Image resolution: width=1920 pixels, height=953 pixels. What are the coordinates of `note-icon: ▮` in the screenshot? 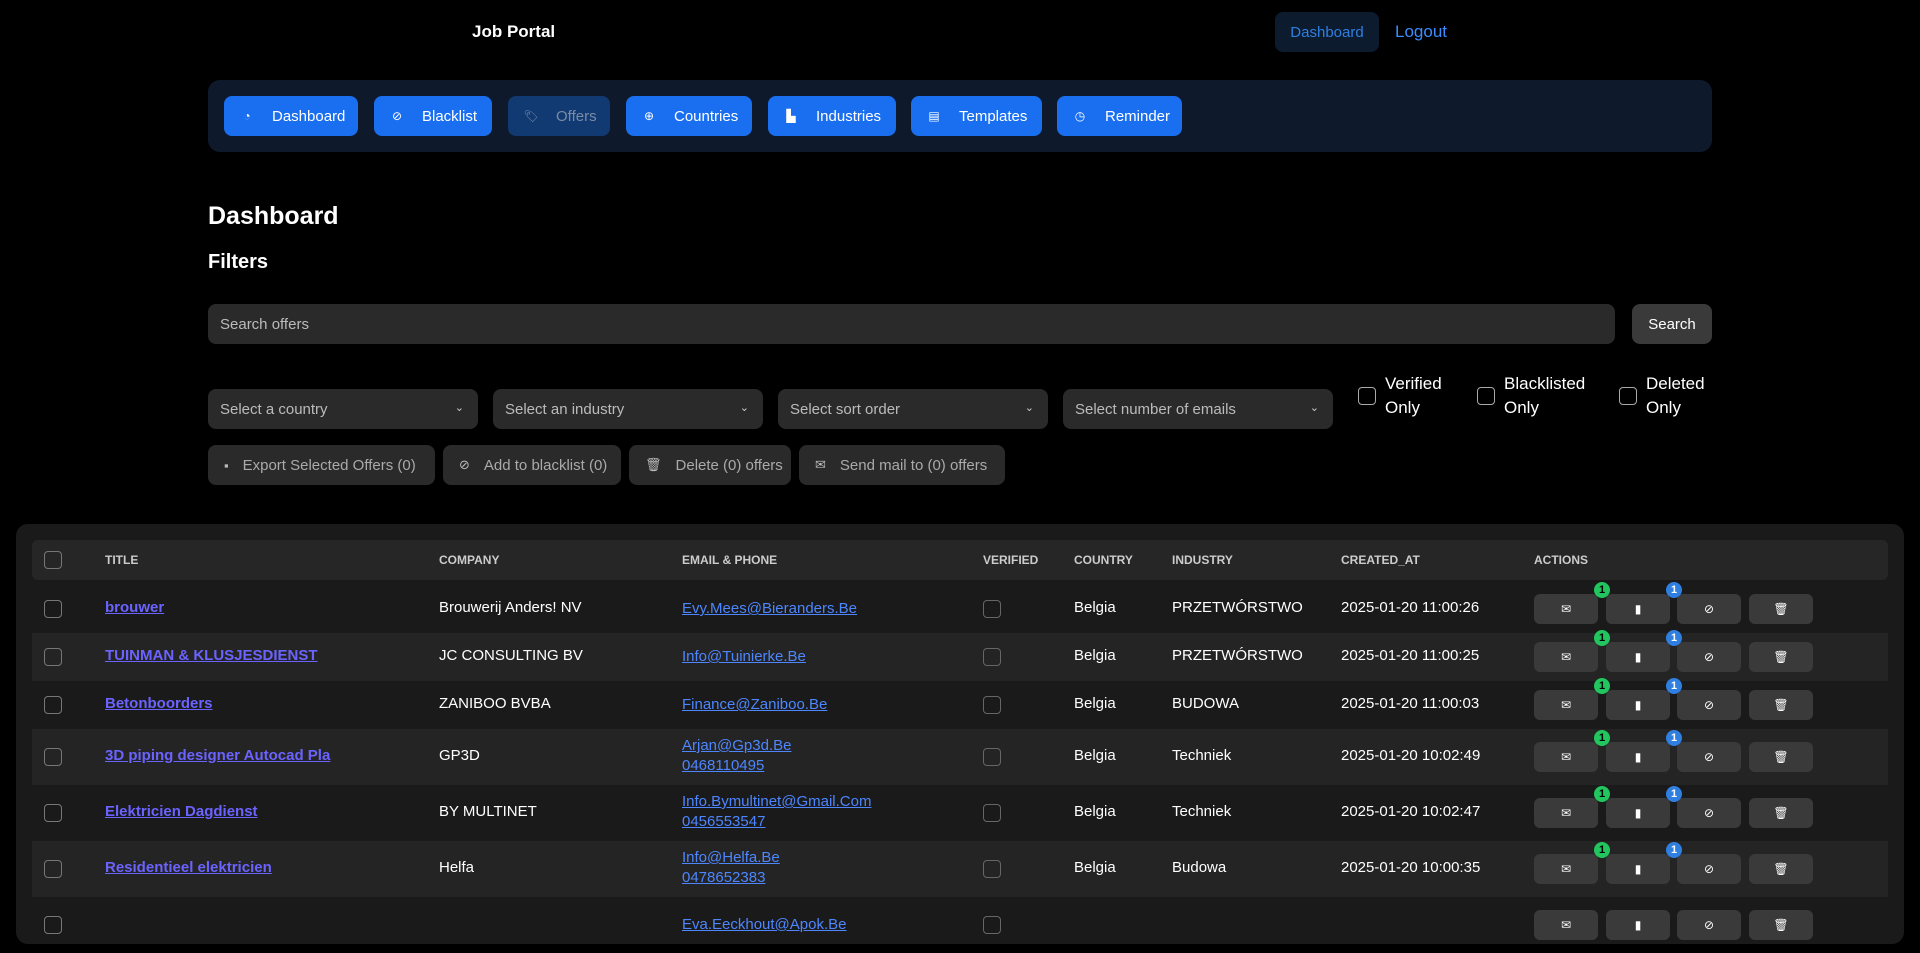 It's located at (1638, 757).